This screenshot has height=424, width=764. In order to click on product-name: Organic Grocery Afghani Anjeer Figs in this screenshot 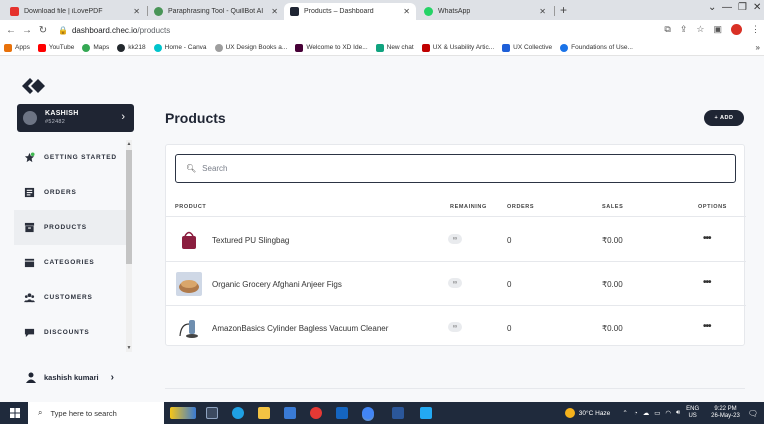, I will do `click(277, 284)`.